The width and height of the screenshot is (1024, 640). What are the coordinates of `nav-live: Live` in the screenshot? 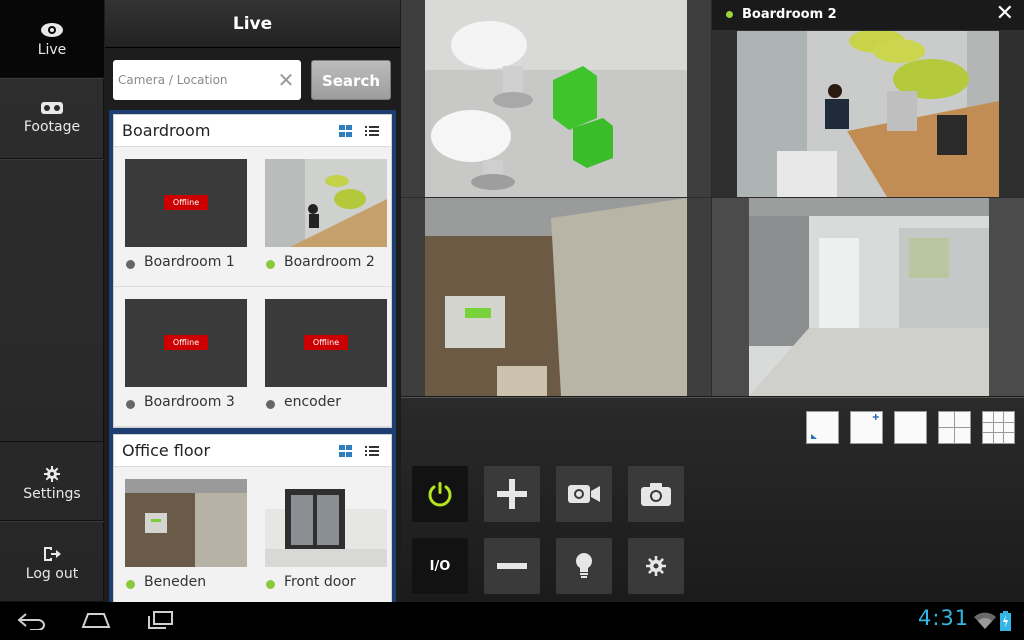 It's located at (52, 39).